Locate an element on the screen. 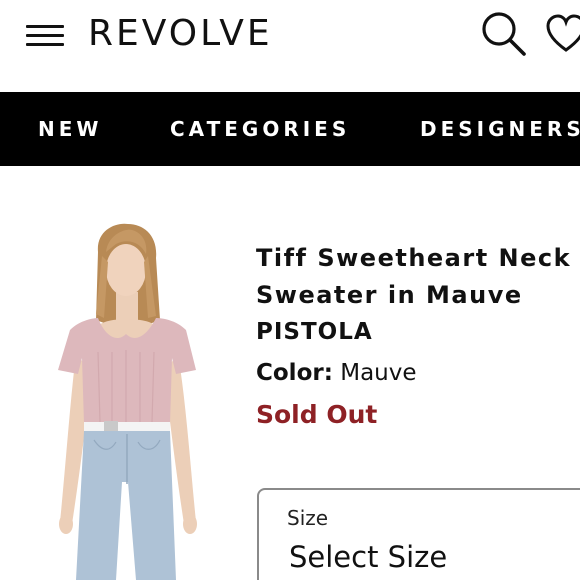 The width and height of the screenshot is (580, 580). site-logo: REVOLVE is located at coordinates (180, 34).